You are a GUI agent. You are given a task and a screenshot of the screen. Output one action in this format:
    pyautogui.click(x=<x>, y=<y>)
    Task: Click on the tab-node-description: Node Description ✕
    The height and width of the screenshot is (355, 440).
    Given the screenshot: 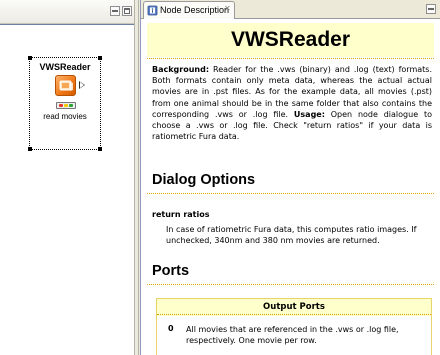 What is the action you would take?
    pyautogui.click(x=189, y=10)
    